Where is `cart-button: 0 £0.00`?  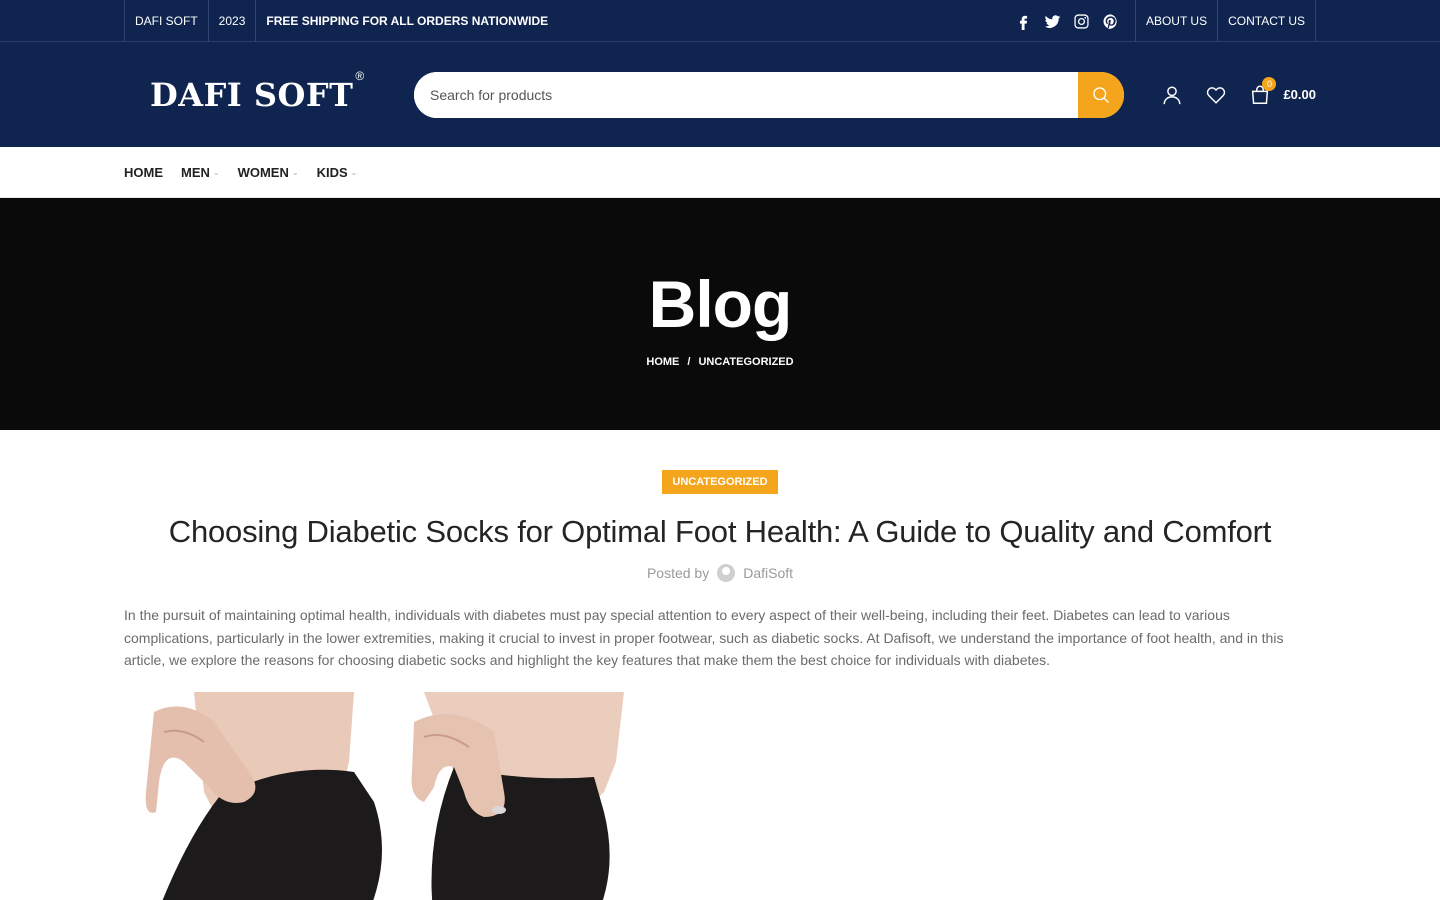 cart-button: 0 £0.00 is located at coordinates (1282, 91).